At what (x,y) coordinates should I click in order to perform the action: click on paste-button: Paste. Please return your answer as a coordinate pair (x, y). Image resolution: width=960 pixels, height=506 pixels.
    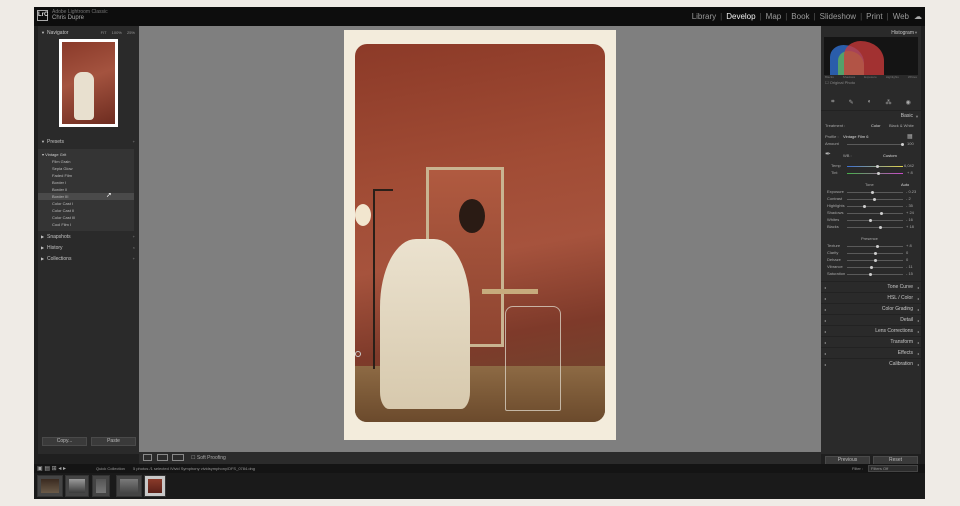
    Looking at the image, I should click on (113, 441).